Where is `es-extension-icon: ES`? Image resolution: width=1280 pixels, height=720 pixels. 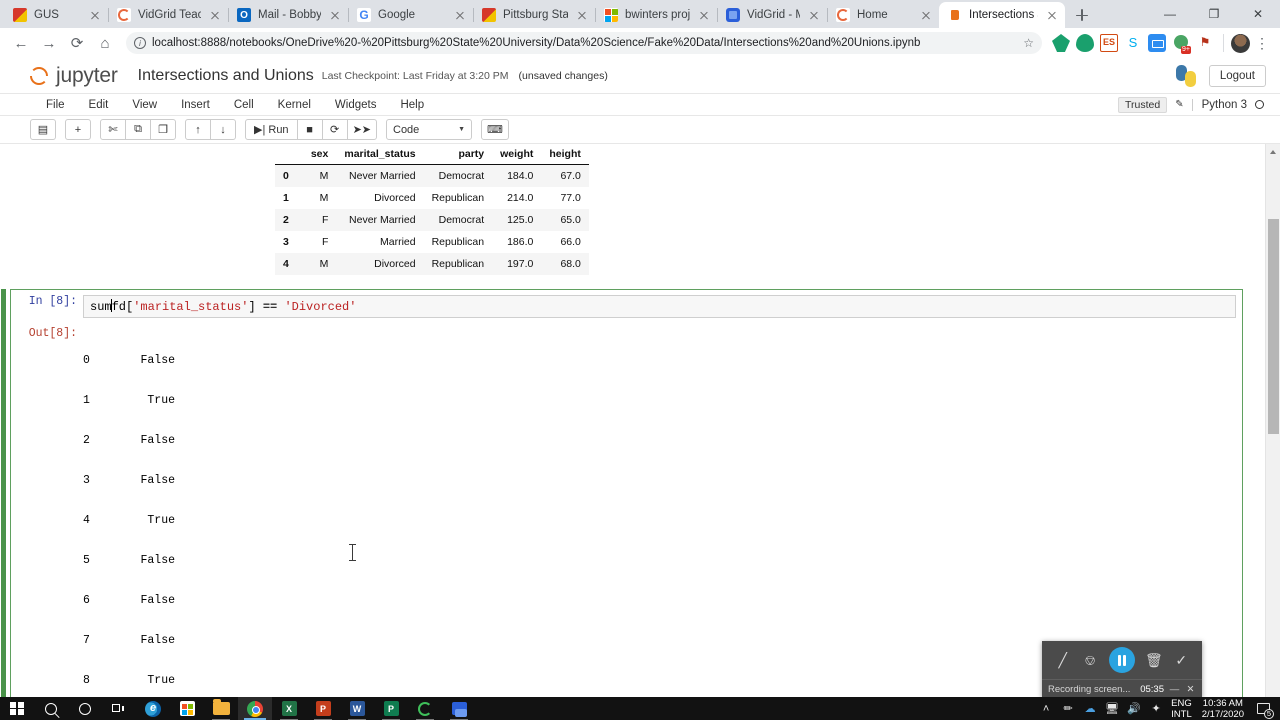 es-extension-icon: ES is located at coordinates (1109, 43).